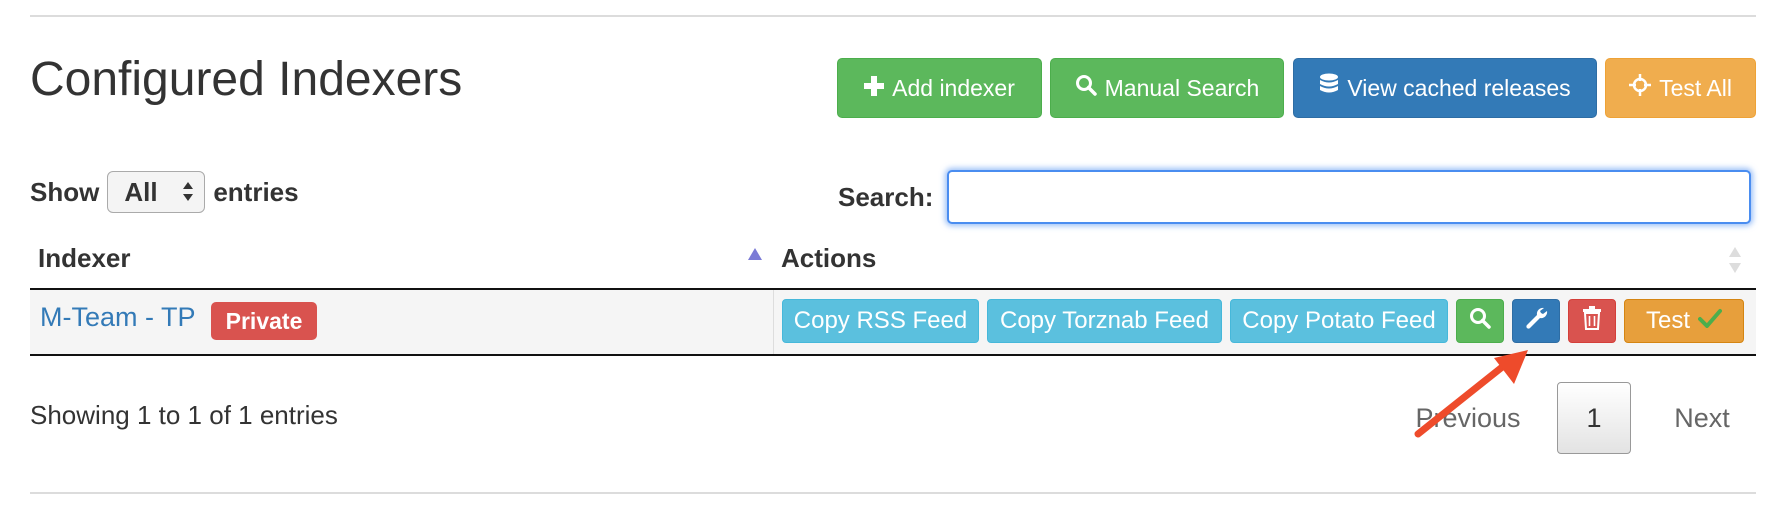 Image resolution: width=1786 pixels, height=516 pixels. I want to click on copy-torznab-feed-label: Copy Torznab Feed, so click(1104, 320).